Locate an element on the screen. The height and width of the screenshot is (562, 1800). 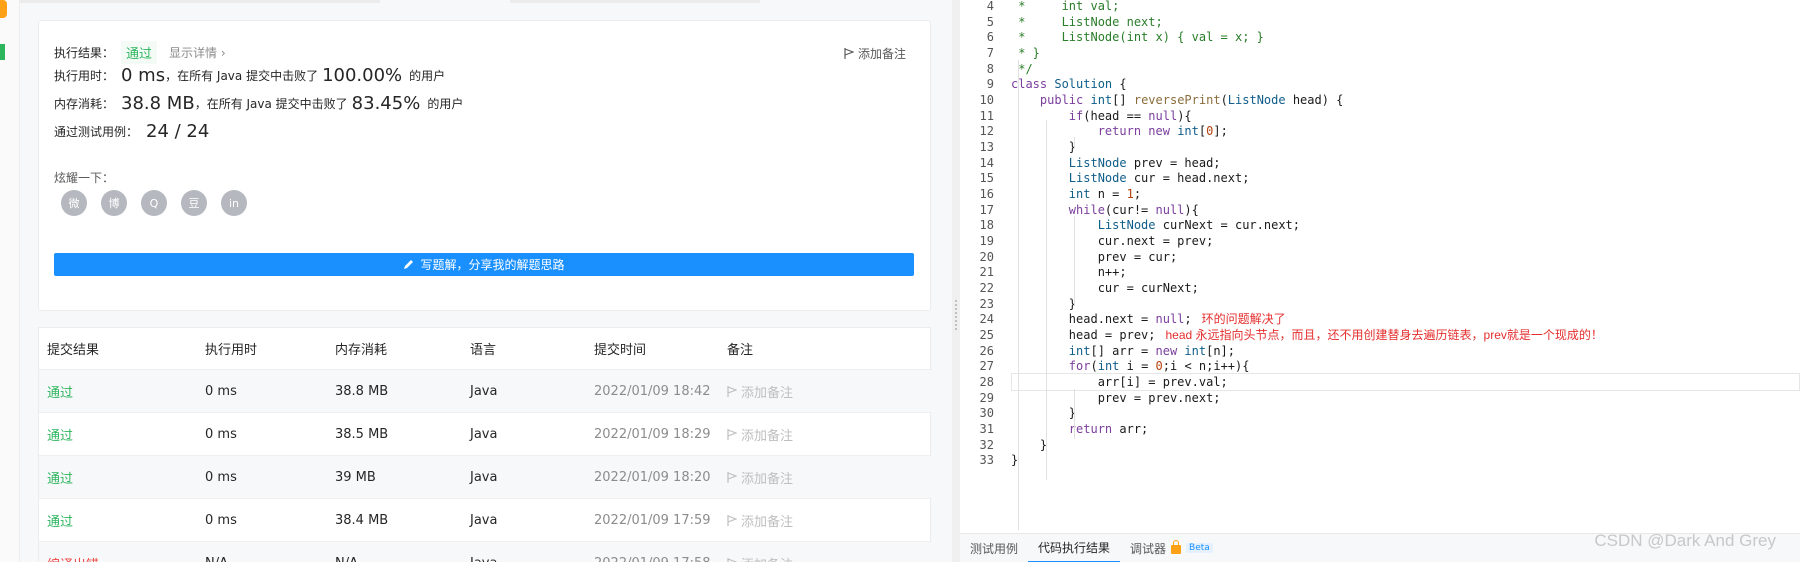
code-token: ;i < n;i++){ is located at coordinates (1206, 366).